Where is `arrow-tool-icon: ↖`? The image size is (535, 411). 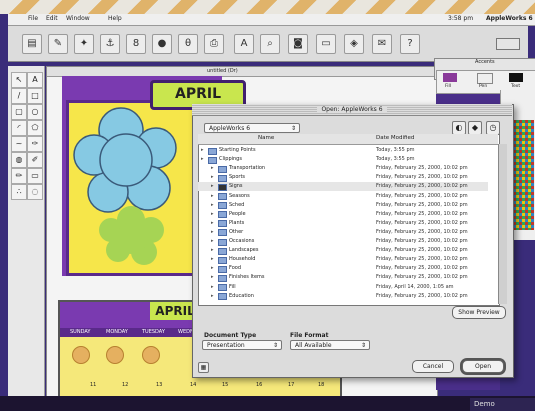 arrow-tool-icon: ↖ is located at coordinates (19, 80).